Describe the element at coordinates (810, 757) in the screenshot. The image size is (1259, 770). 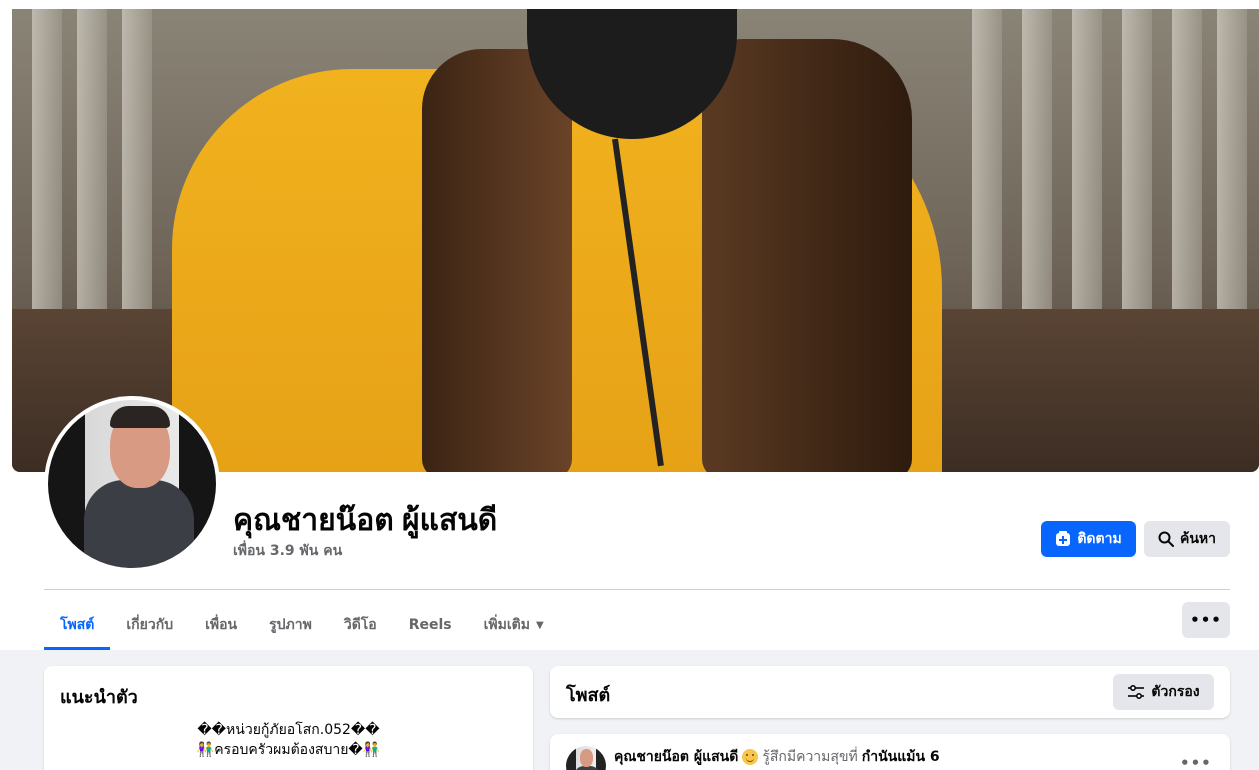
I see `post-feeling: รู้สึกมีความสุขที่` at that location.